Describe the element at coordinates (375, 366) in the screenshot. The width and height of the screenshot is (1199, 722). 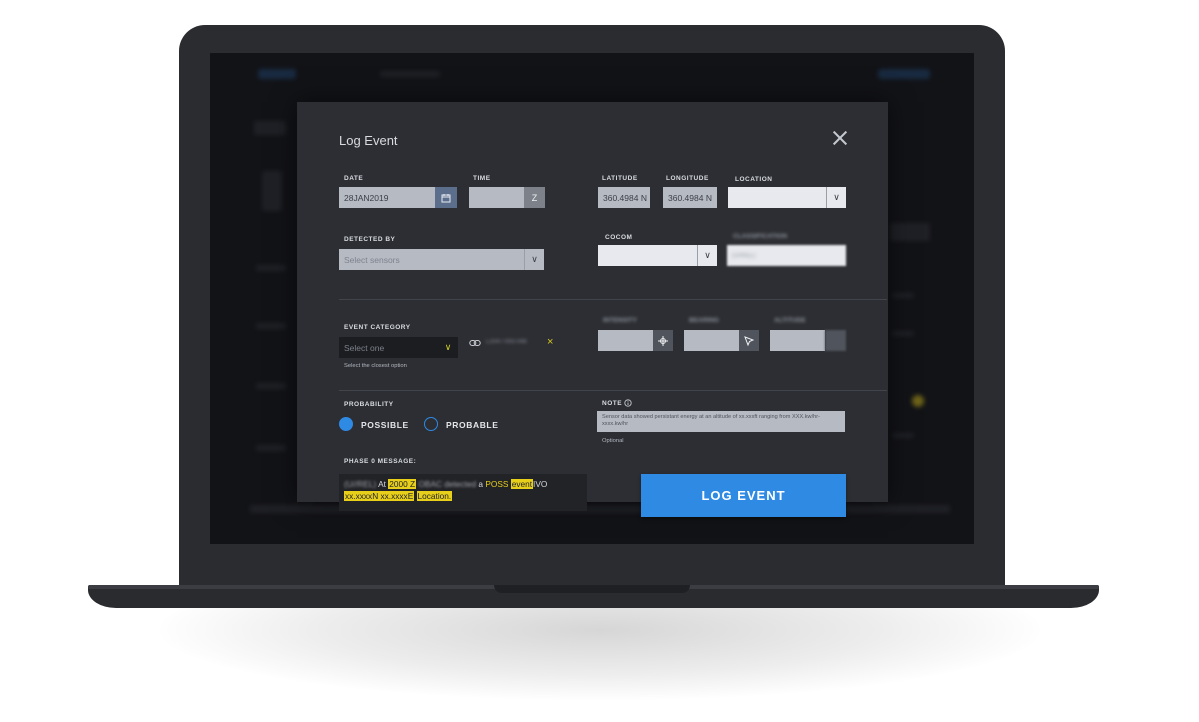
I see `event-category-hint: Select the closest option` at that location.